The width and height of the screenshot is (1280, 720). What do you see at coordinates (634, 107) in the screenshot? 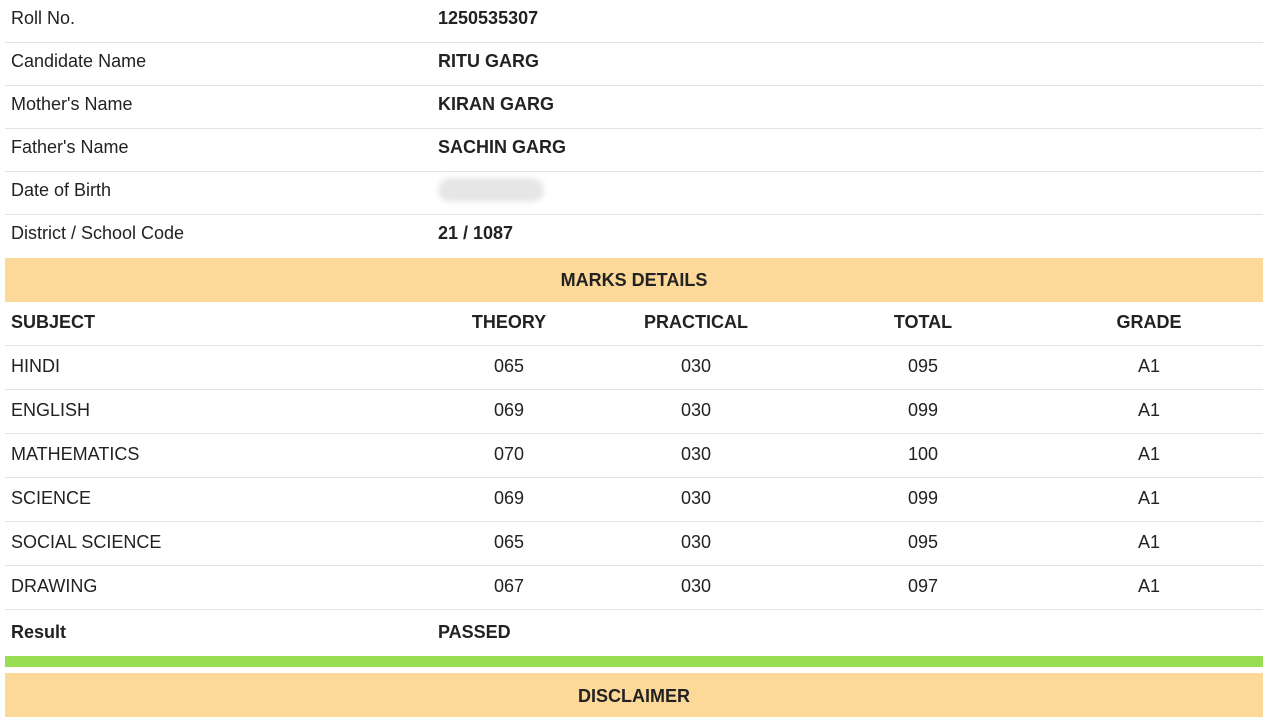
I see `info-row-mother-name: Mother's Name KIRAN GARG` at bounding box center [634, 107].